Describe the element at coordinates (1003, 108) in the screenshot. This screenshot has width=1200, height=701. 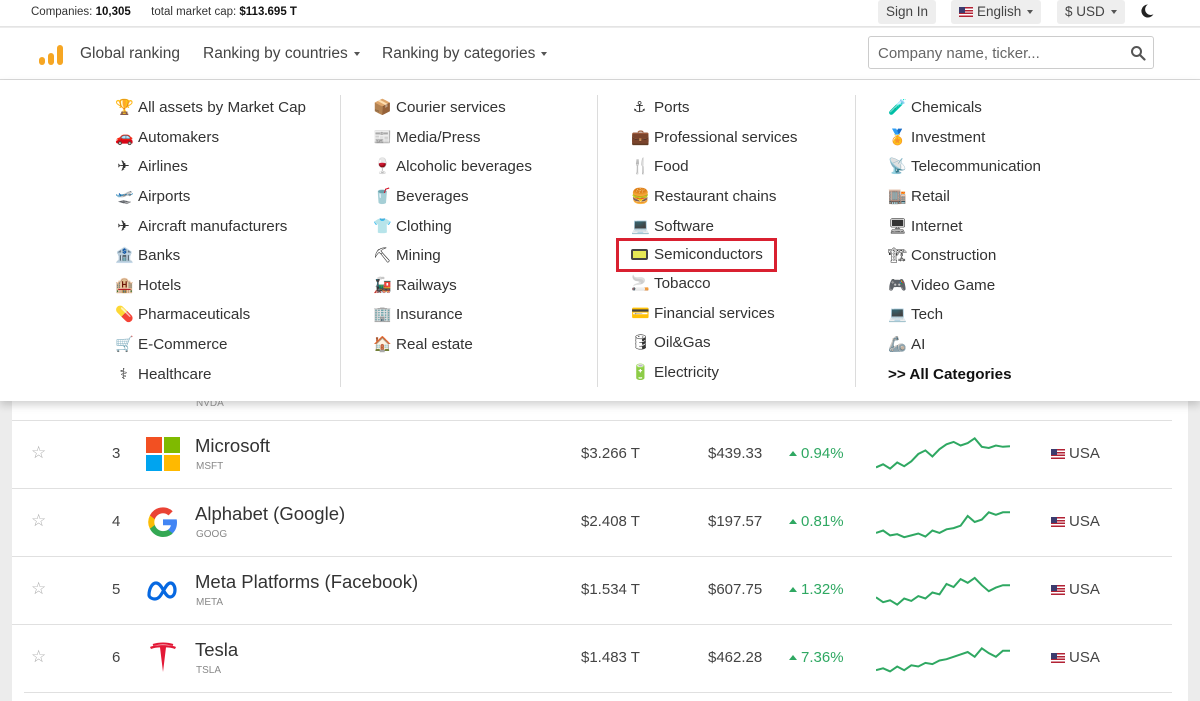
I see `category-item: 🧪 Chemicals` at that location.